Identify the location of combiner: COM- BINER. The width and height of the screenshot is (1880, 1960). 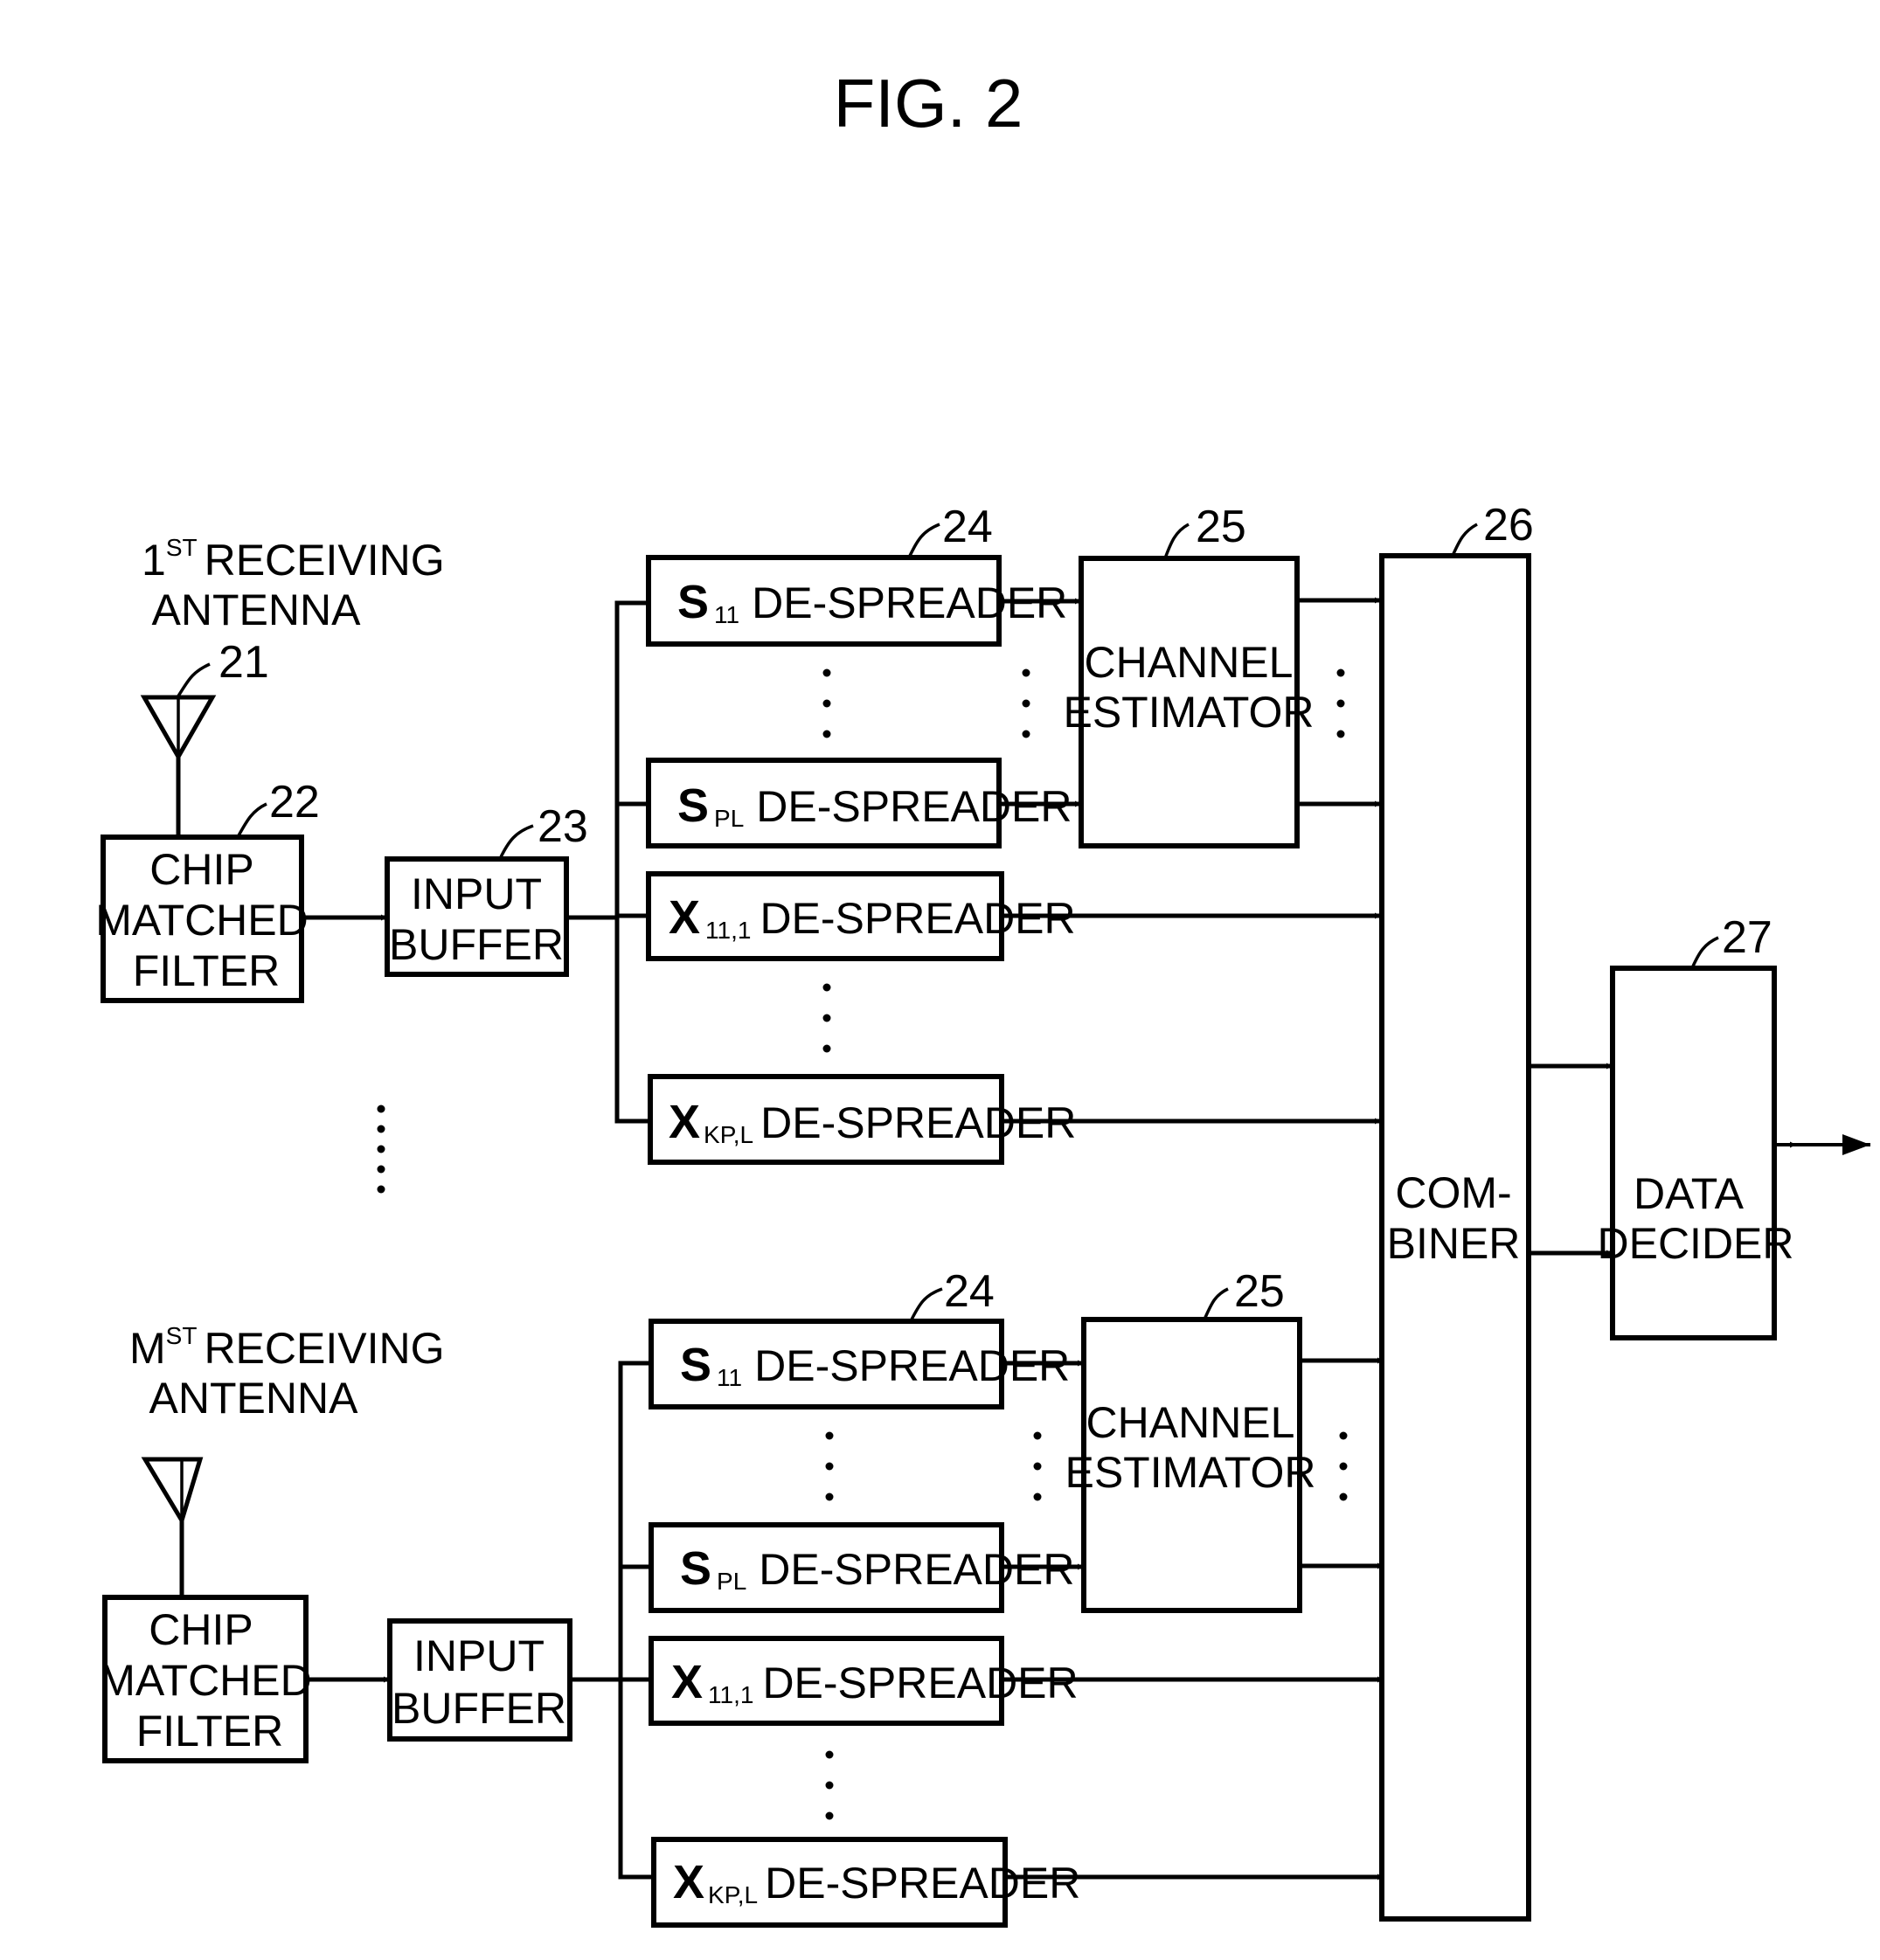
(1455, 1237).